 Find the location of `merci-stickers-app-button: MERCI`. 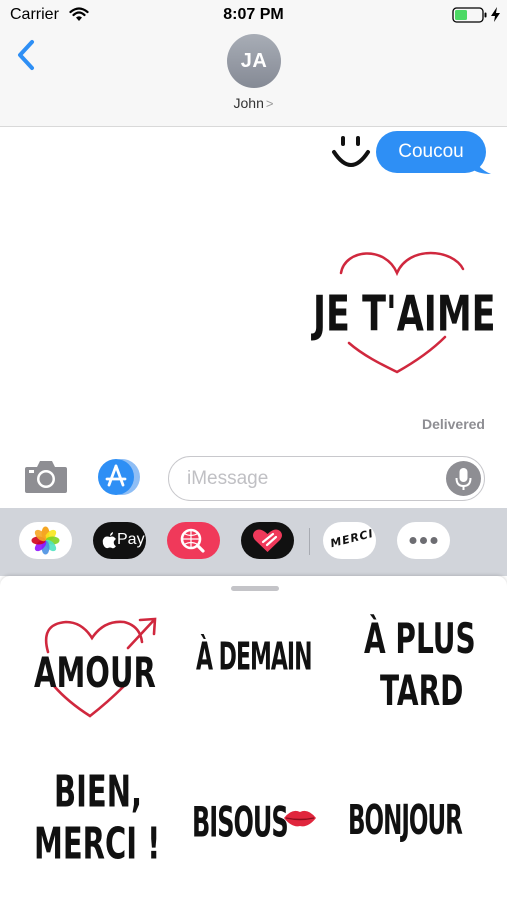

merci-stickers-app-button: MERCI is located at coordinates (349, 540).